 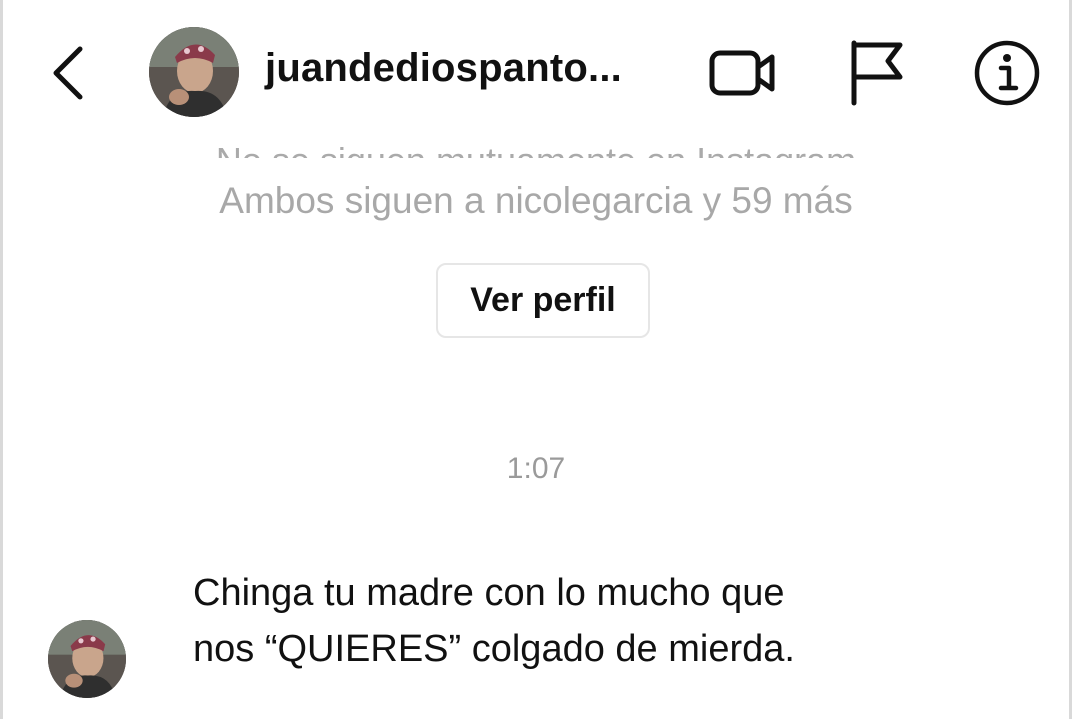 I want to click on info-icon, so click(x=1007, y=73).